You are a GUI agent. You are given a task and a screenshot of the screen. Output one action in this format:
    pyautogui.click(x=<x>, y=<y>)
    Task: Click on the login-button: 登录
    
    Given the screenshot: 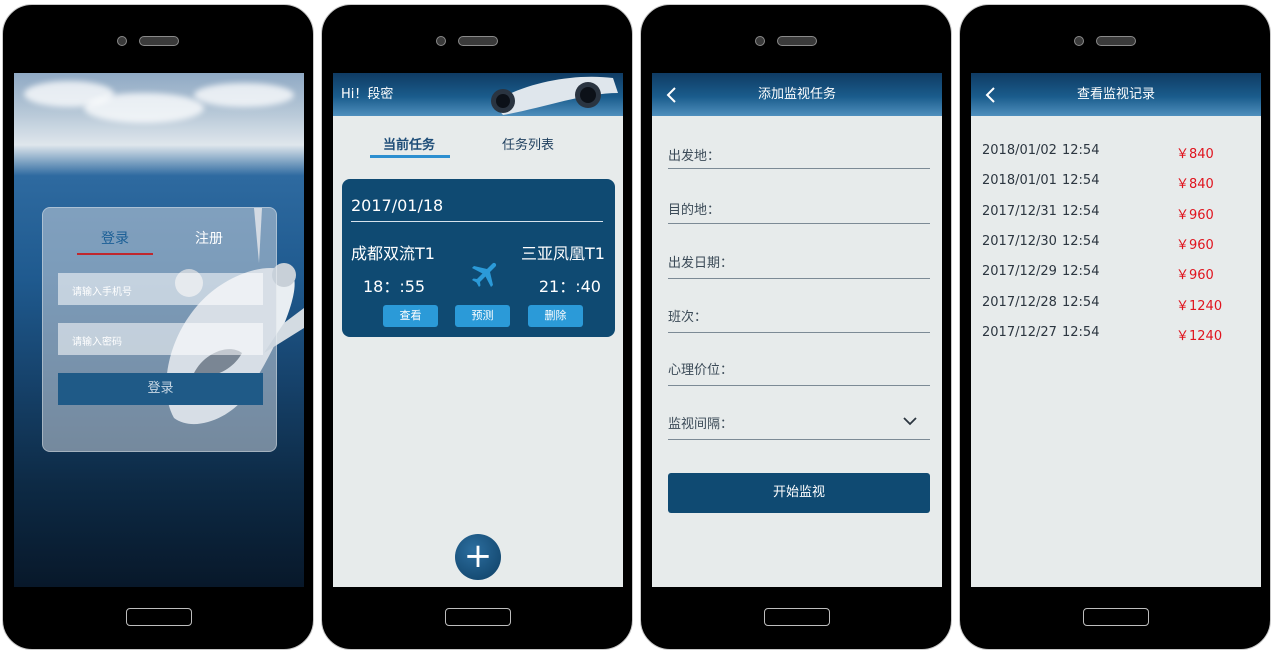 What is the action you would take?
    pyautogui.click(x=160, y=389)
    